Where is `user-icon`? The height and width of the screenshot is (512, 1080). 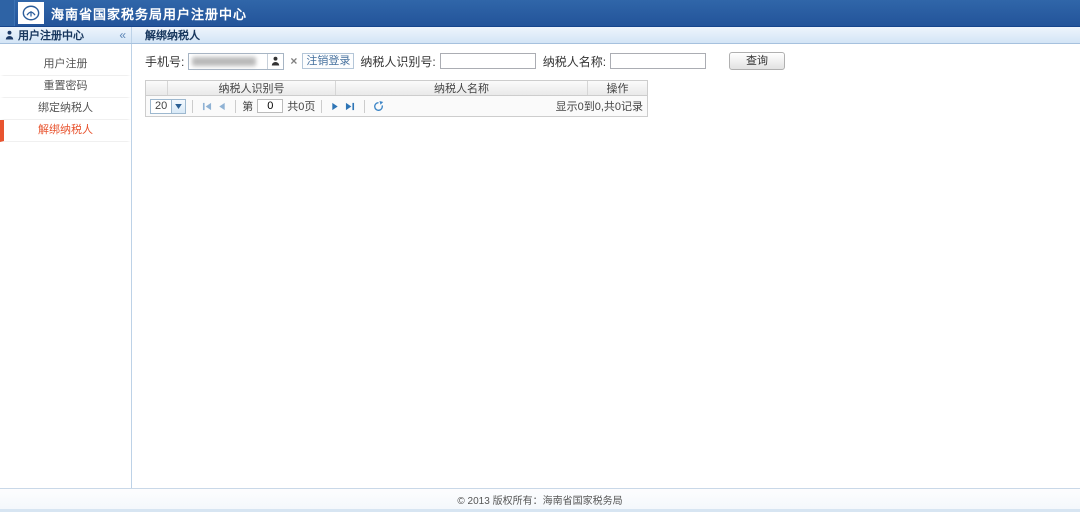 user-icon is located at coordinates (9, 35).